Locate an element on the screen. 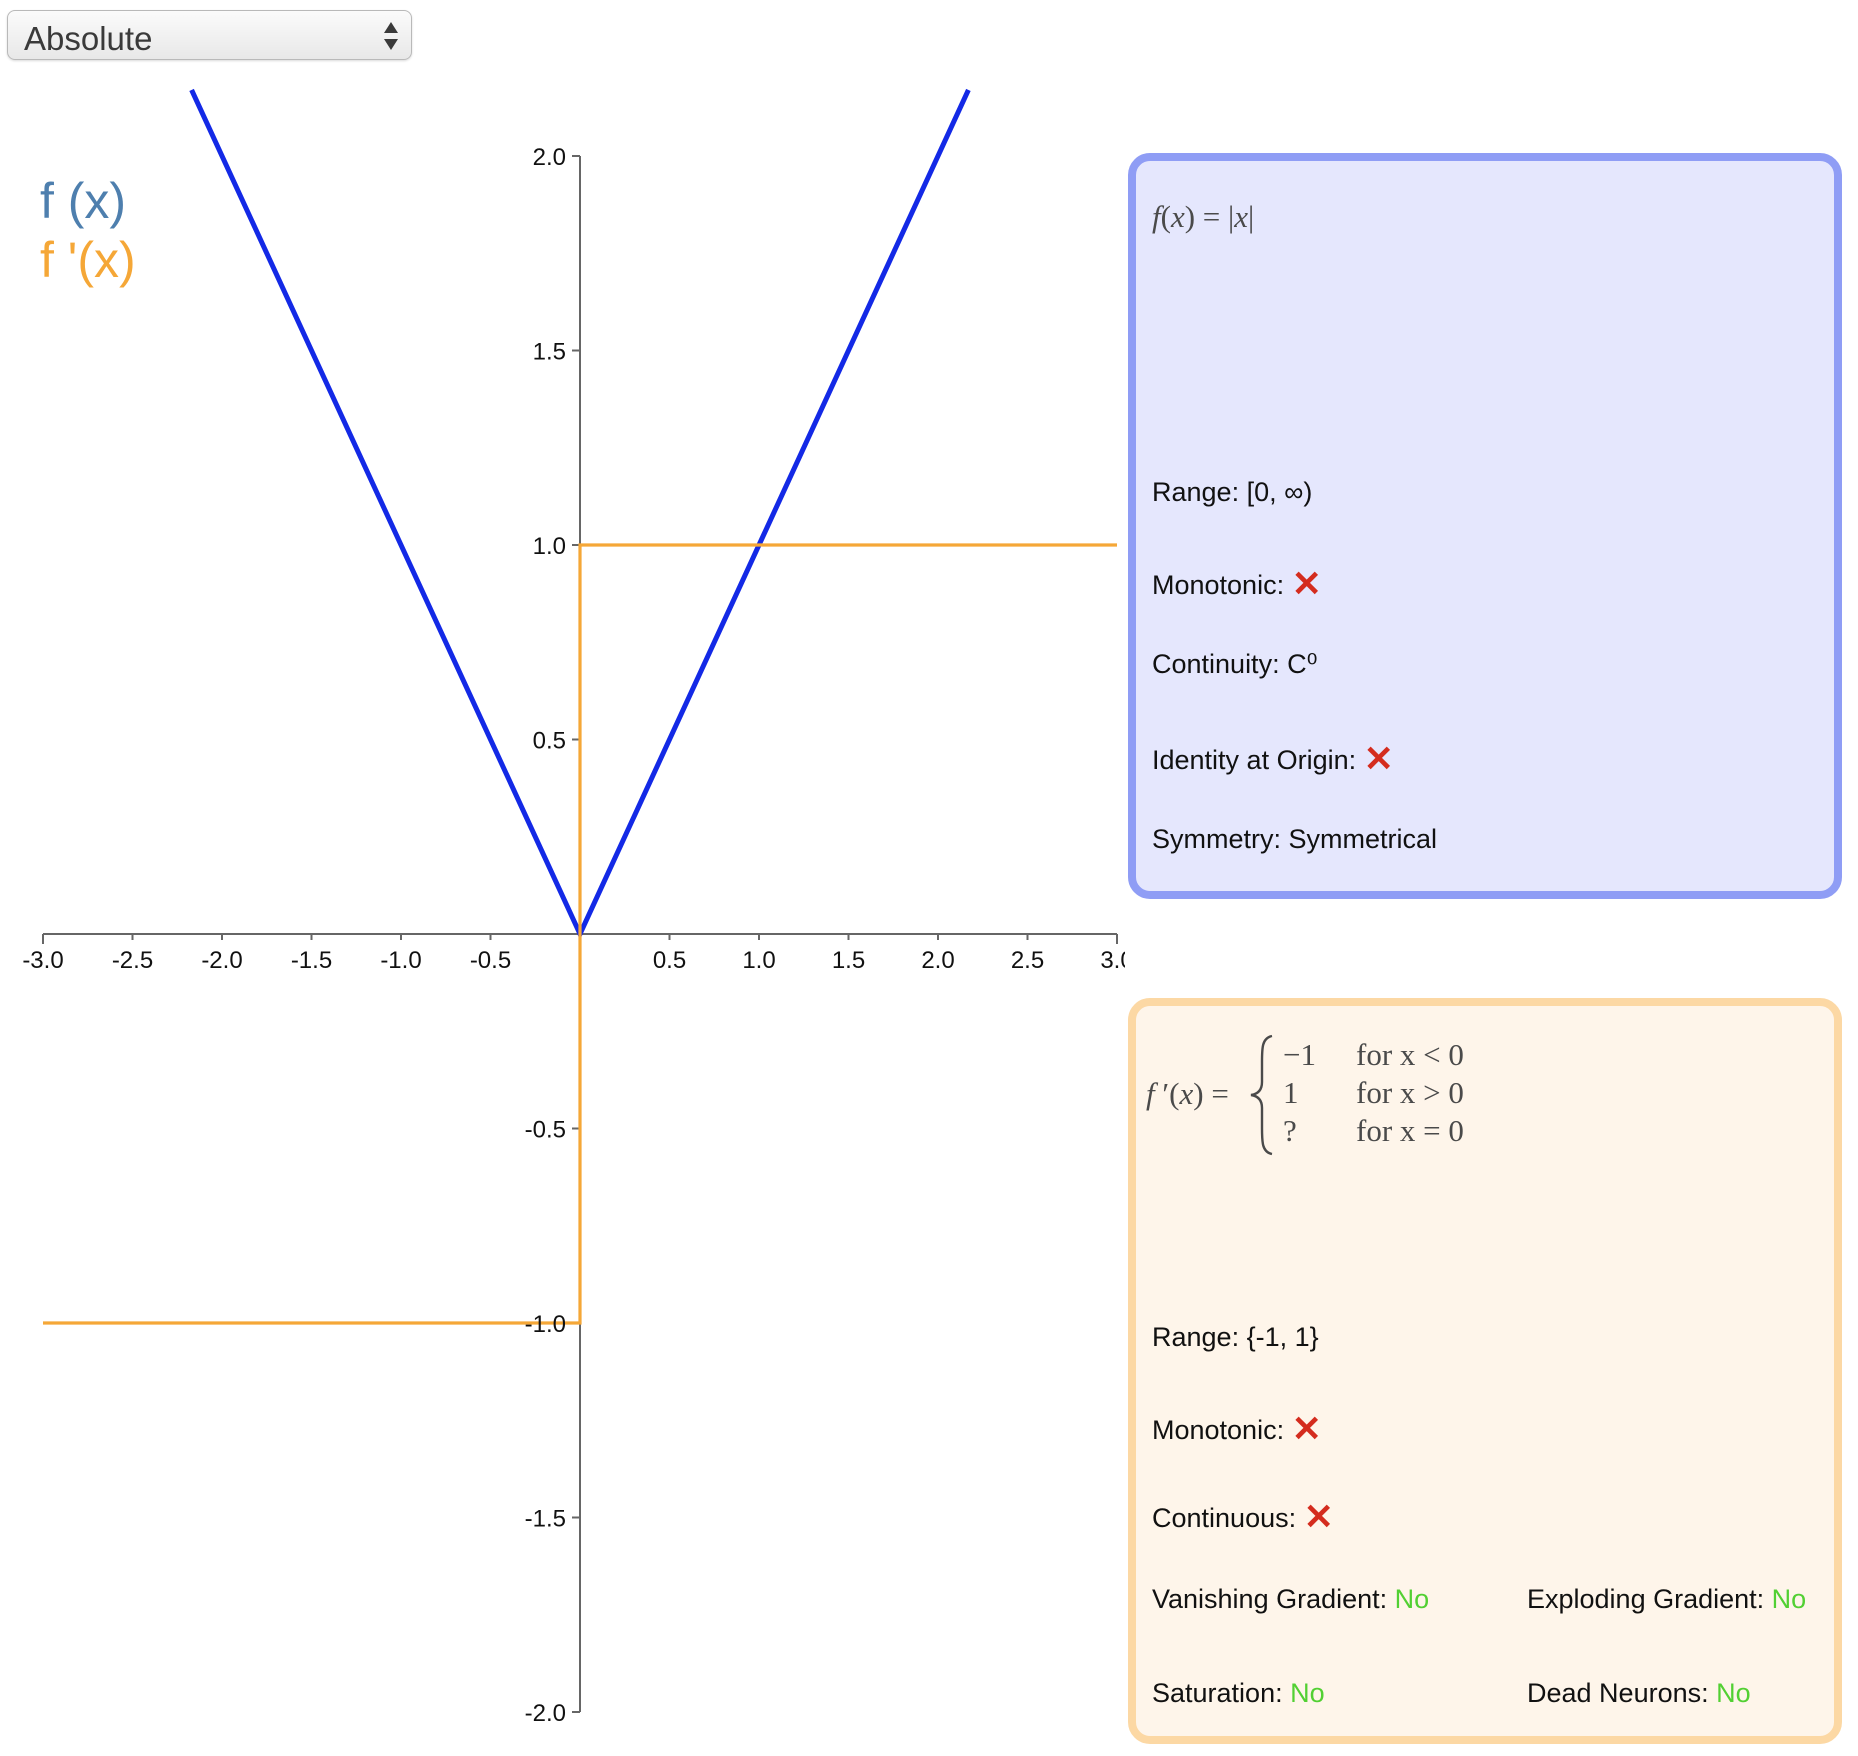 The height and width of the screenshot is (1756, 1858). derivative-formula-lhs: f ′(x) = is located at coordinates (1187, 1093).